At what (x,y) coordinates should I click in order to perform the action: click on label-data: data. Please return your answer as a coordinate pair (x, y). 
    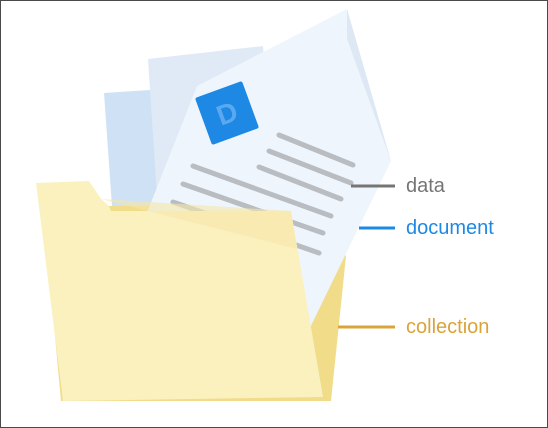
    Looking at the image, I should click on (425, 186).